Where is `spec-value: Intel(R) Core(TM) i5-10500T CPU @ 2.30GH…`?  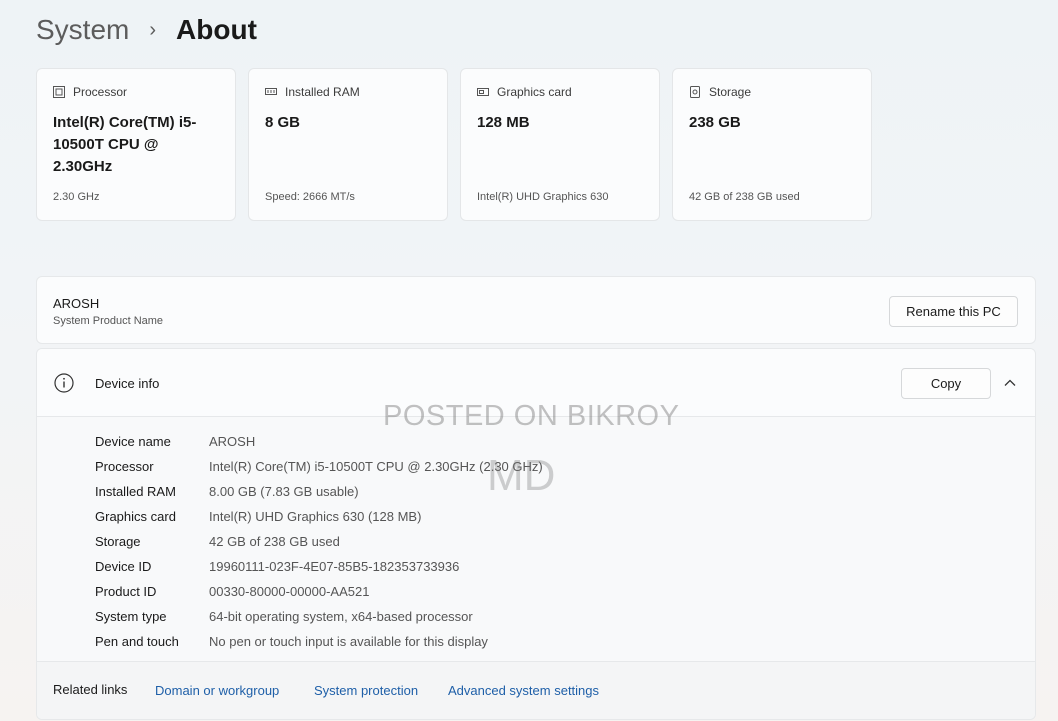
spec-value: Intel(R) Core(TM) i5-10500T CPU @ 2.30GH… is located at coordinates (376, 466).